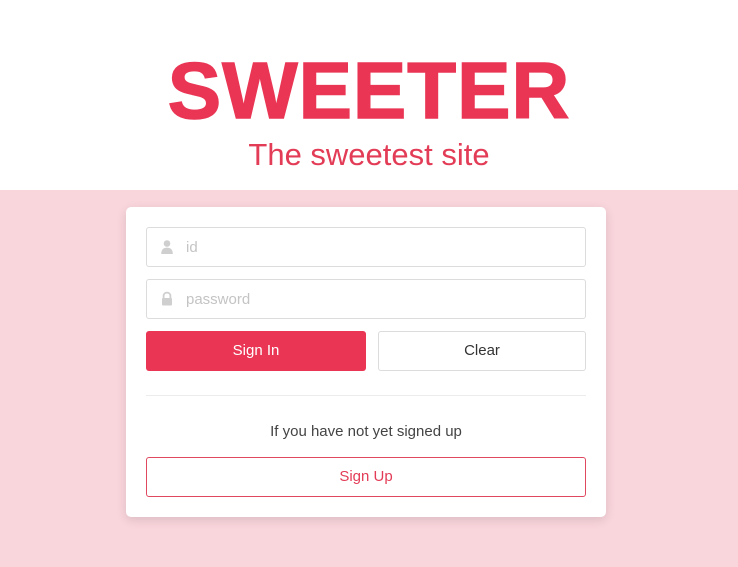  What do you see at coordinates (167, 299) in the screenshot?
I see `lock-icon` at bounding box center [167, 299].